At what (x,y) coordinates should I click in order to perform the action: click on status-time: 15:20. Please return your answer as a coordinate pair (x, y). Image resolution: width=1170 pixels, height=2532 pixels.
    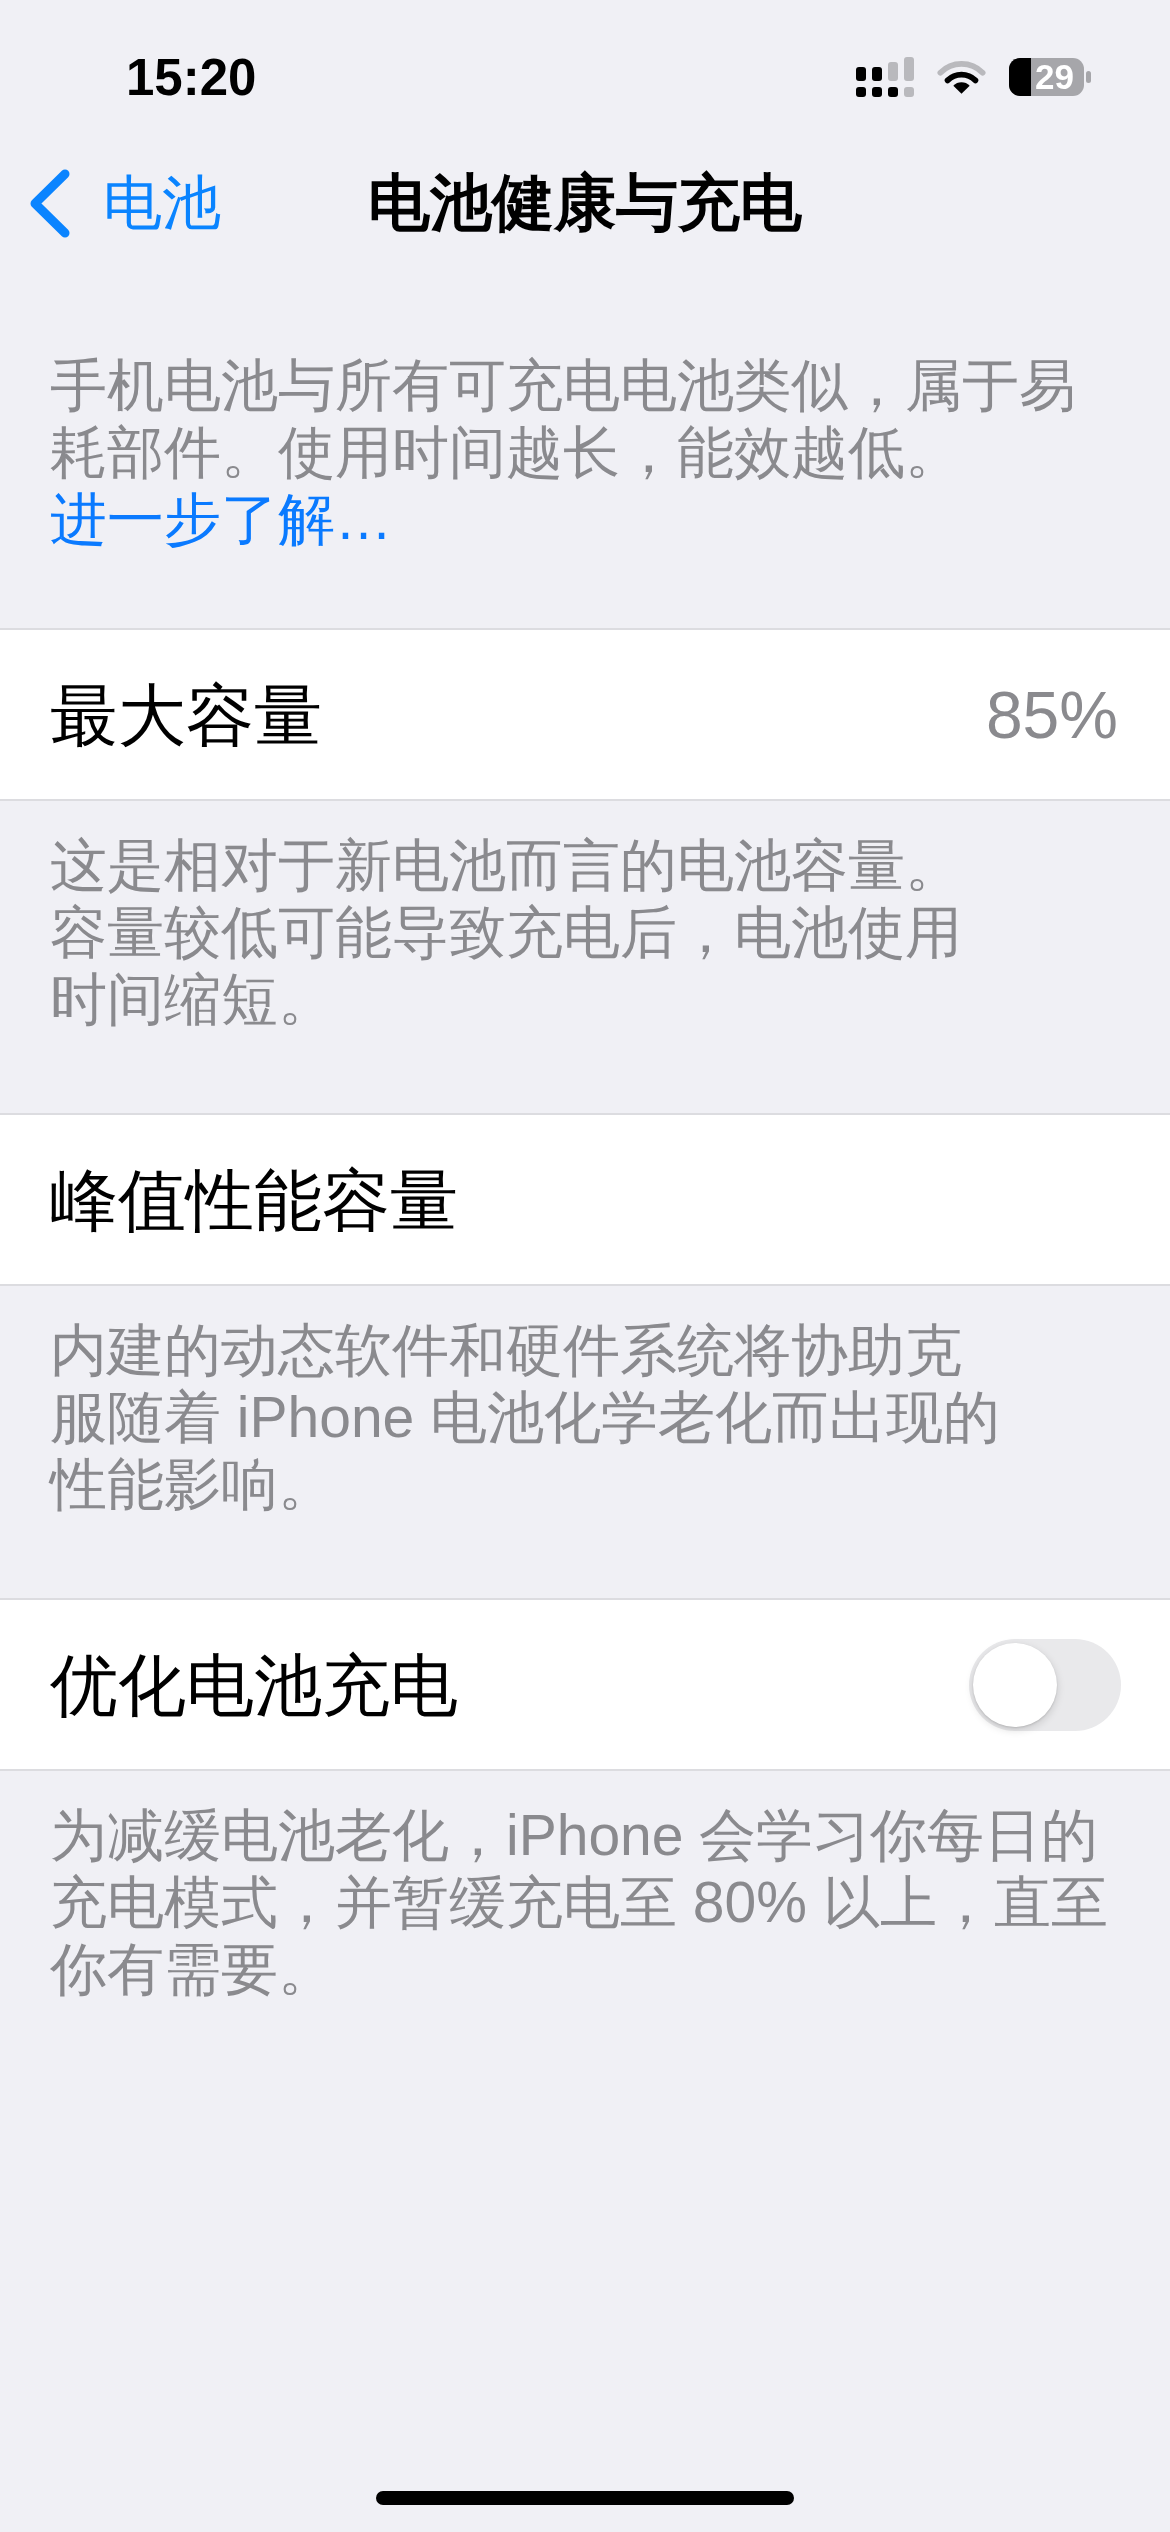
    Looking at the image, I should click on (191, 77).